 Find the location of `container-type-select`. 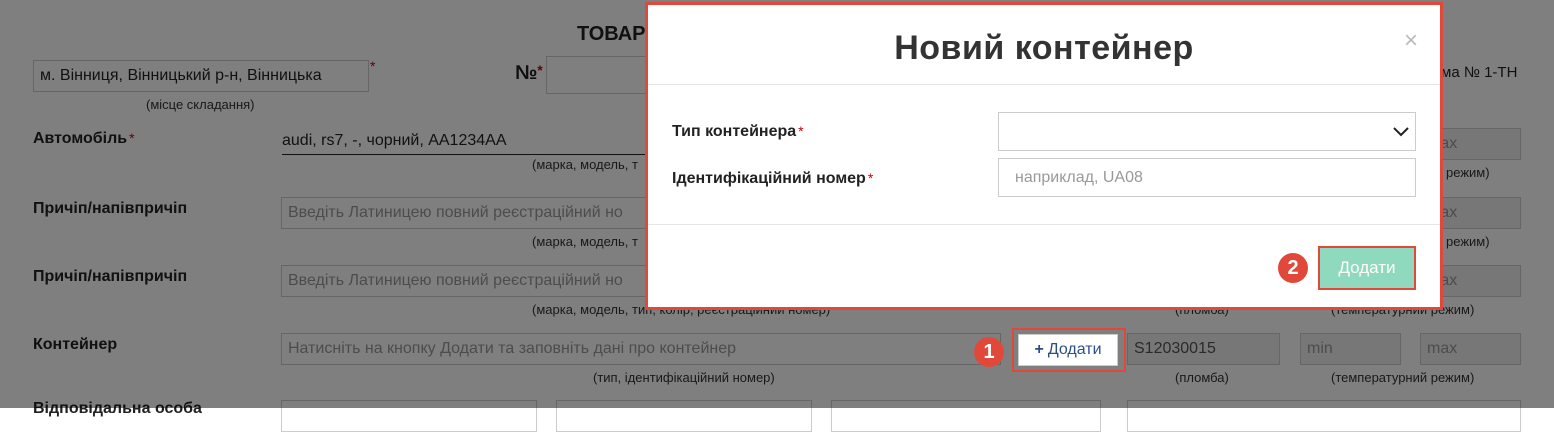

container-type-select is located at coordinates (1207, 131).